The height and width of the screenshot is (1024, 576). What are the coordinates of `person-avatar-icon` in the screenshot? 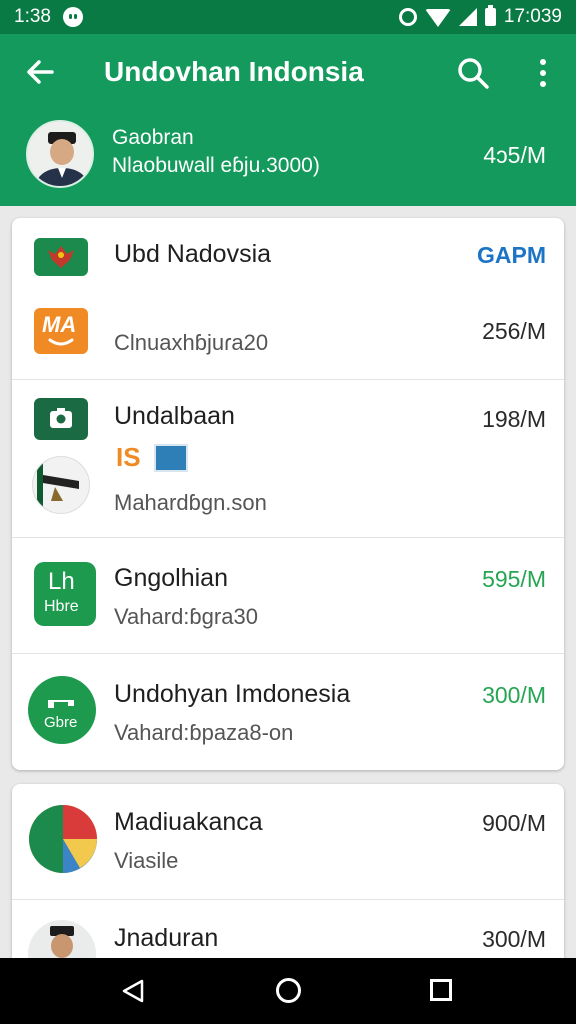 It's located at (60, 154).